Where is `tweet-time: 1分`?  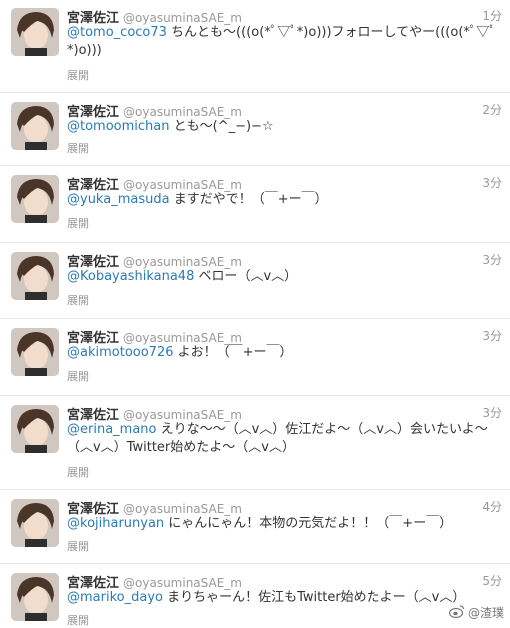
tweet-time: 1分 is located at coordinates (492, 15).